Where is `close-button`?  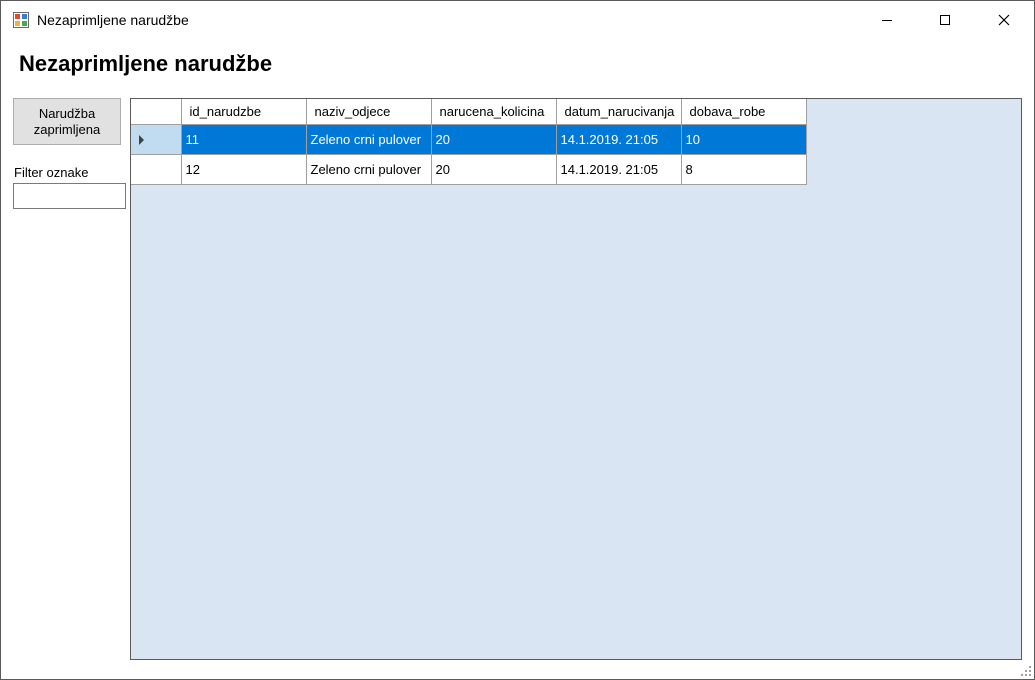 close-button is located at coordinates (1004, 20).